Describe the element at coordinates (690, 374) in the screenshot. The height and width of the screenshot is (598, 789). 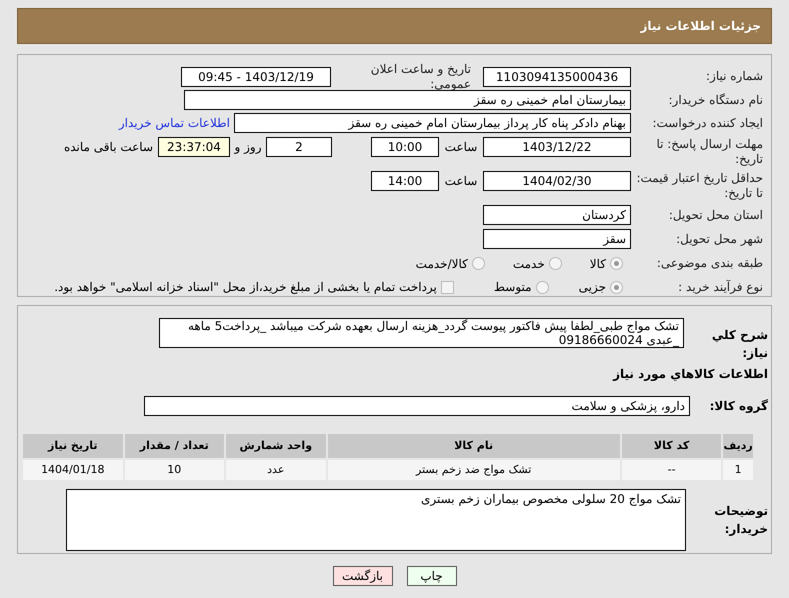
I see `section-title: اطلاعات کالاهاي مورد نياز` at that location.